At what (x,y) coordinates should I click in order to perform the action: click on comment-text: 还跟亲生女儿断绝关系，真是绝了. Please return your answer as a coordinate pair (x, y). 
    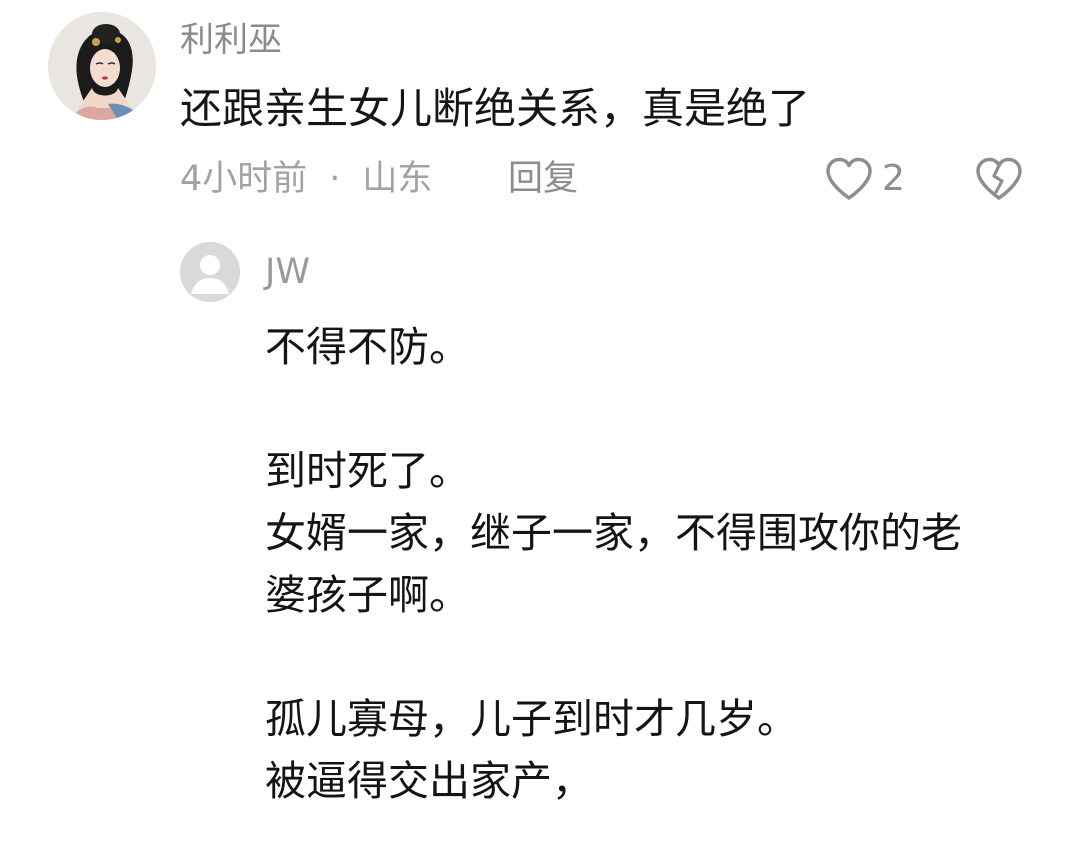
    Looking at the image, I should click on (495, 108).